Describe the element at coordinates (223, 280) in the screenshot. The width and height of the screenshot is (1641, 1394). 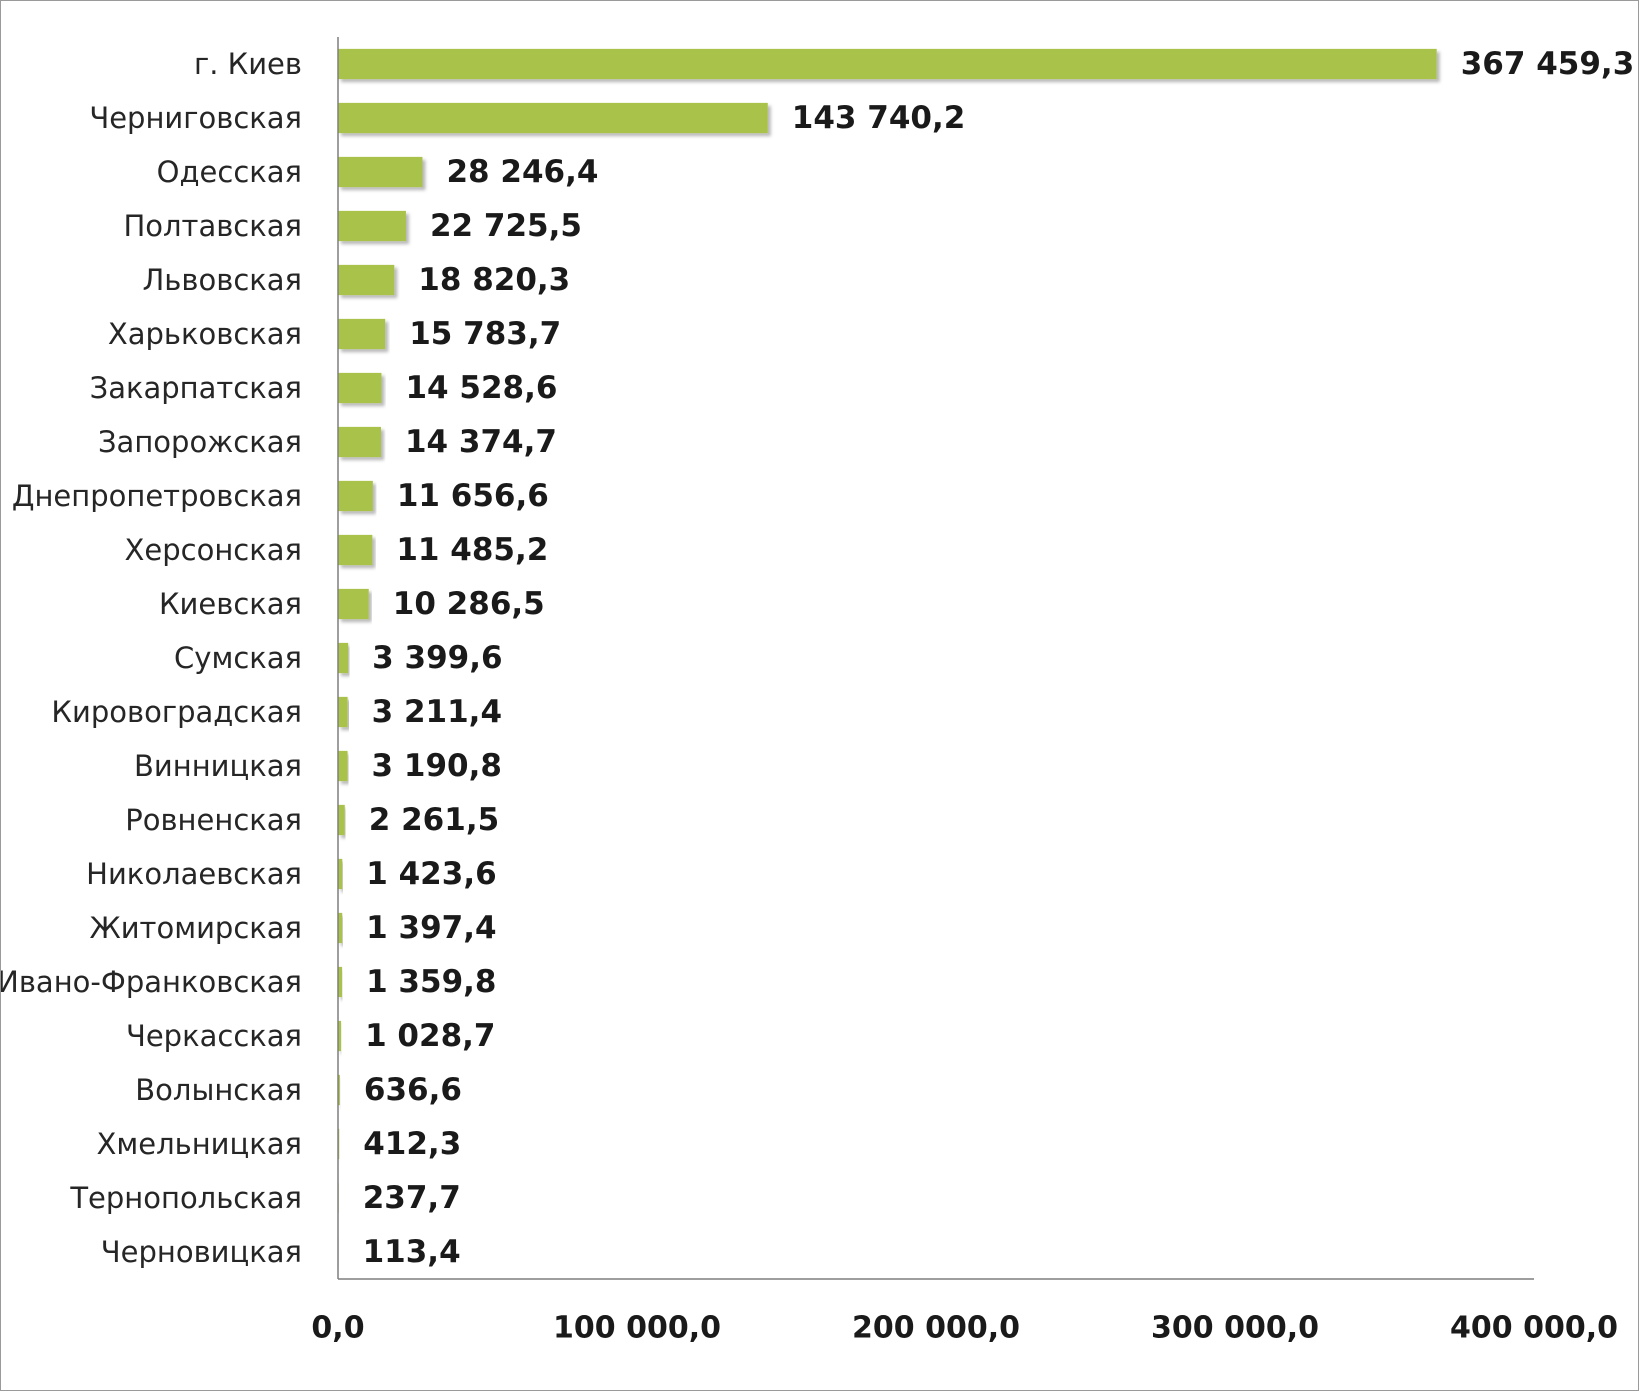
I see `category-label: Львовская` at that location.